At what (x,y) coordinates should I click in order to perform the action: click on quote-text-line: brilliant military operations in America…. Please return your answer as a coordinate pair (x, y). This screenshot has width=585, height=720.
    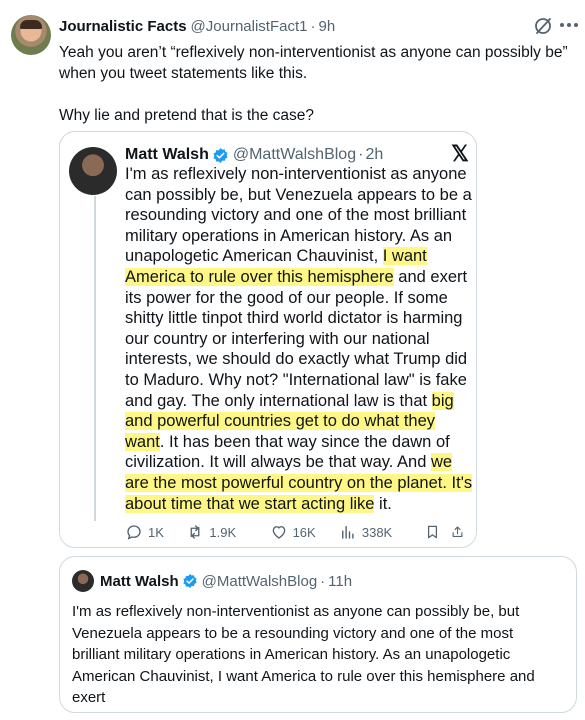
    Looking at the image, I should click on (291, 654).